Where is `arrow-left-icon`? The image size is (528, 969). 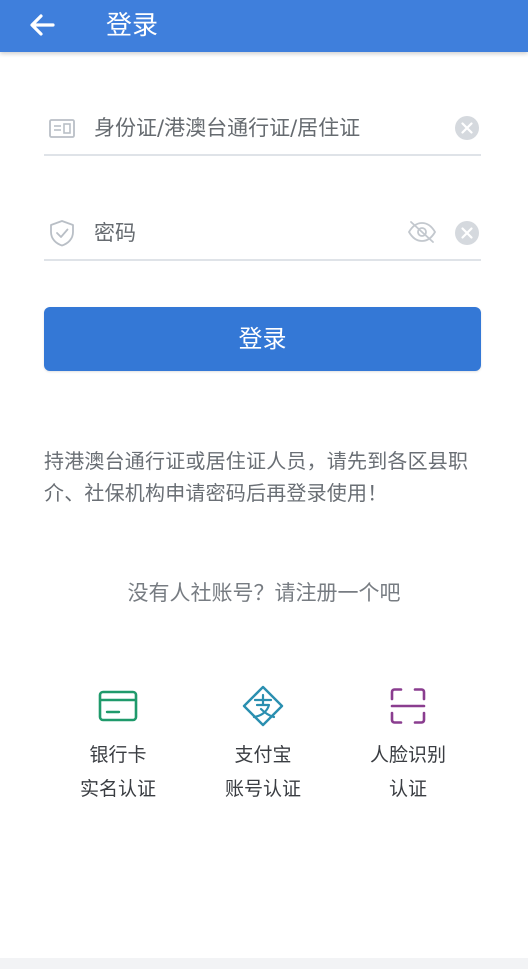
arrow-left-icon is located at coordinates (42, 25).